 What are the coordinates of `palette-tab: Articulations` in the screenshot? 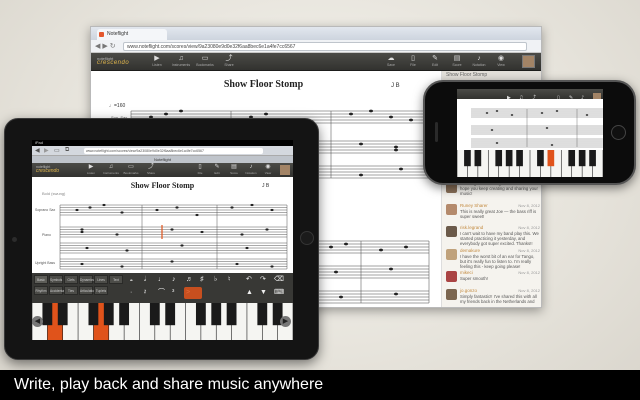 It's located at (88, 290).